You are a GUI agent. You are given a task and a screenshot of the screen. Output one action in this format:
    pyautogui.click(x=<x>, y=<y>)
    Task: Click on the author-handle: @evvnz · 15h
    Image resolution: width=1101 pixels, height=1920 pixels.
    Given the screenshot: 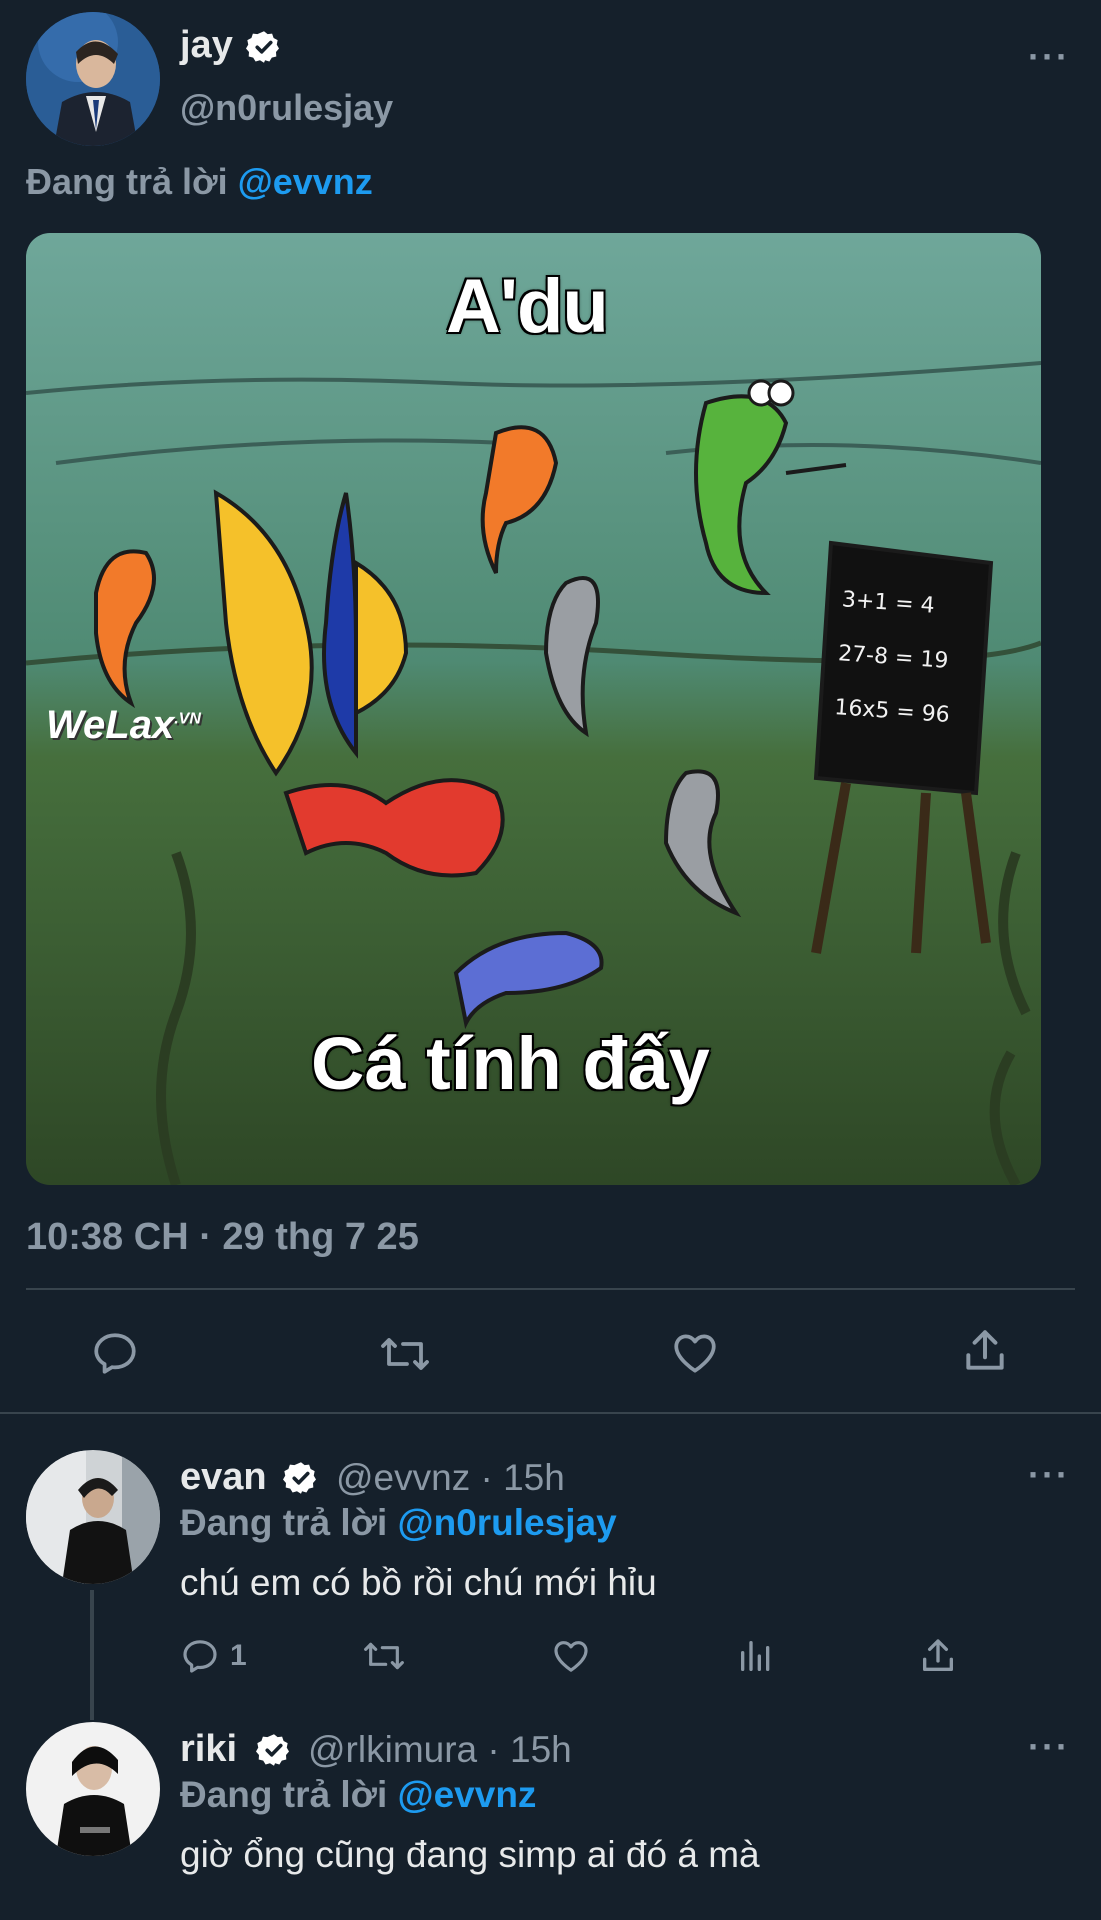 What is the action you would take?
    pyautogui.click(x=450, y=1478)
    